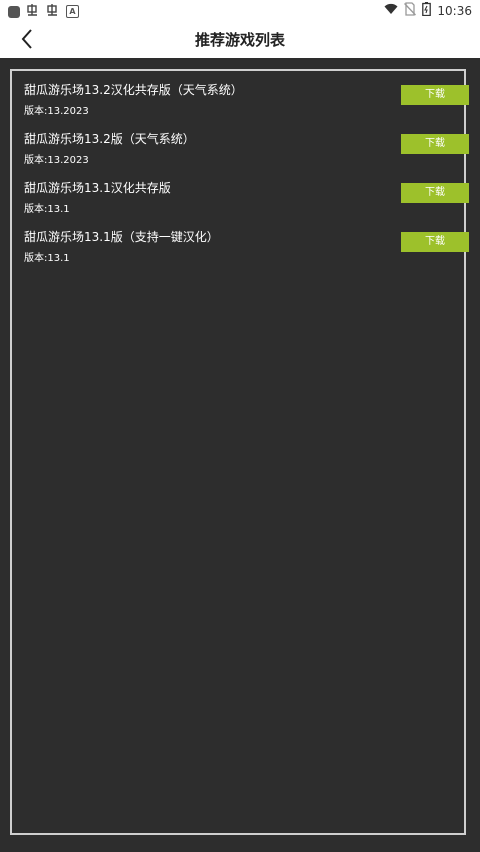  What do you see at coordinates (454, 10) in the screenshot?
I see `status-time: 10:36` at bounding box center [454, 10].